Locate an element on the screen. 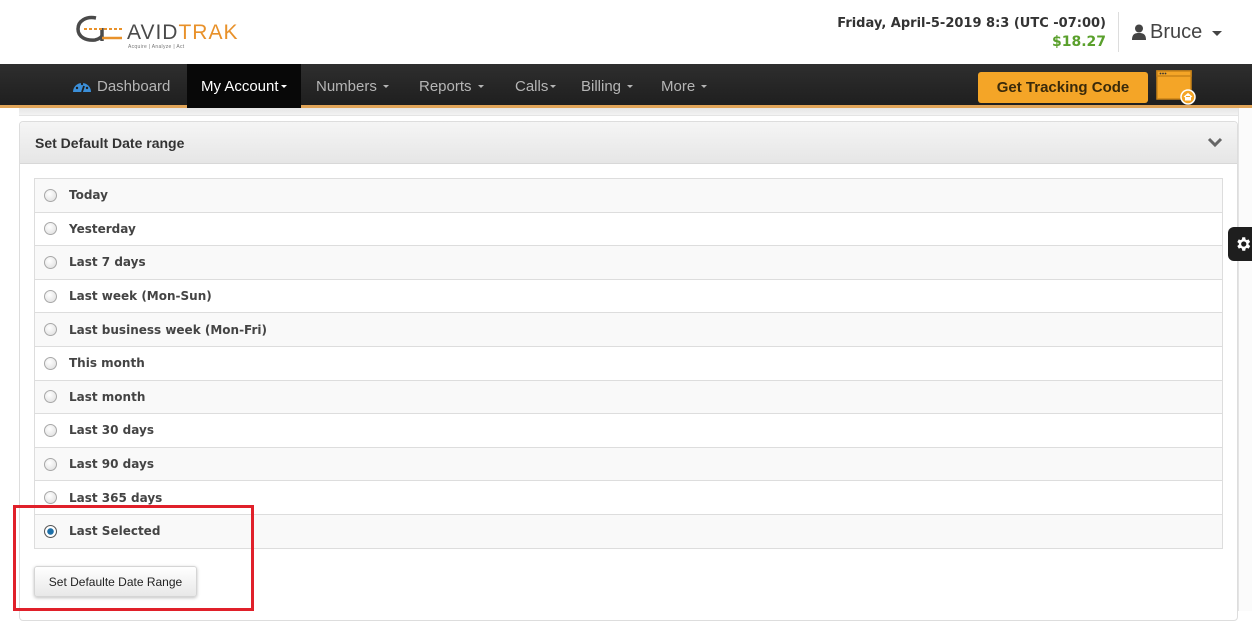 This screenshot has width=1252, height=621. nav-my-account-label: My Account is located at coordinates (240, 86).